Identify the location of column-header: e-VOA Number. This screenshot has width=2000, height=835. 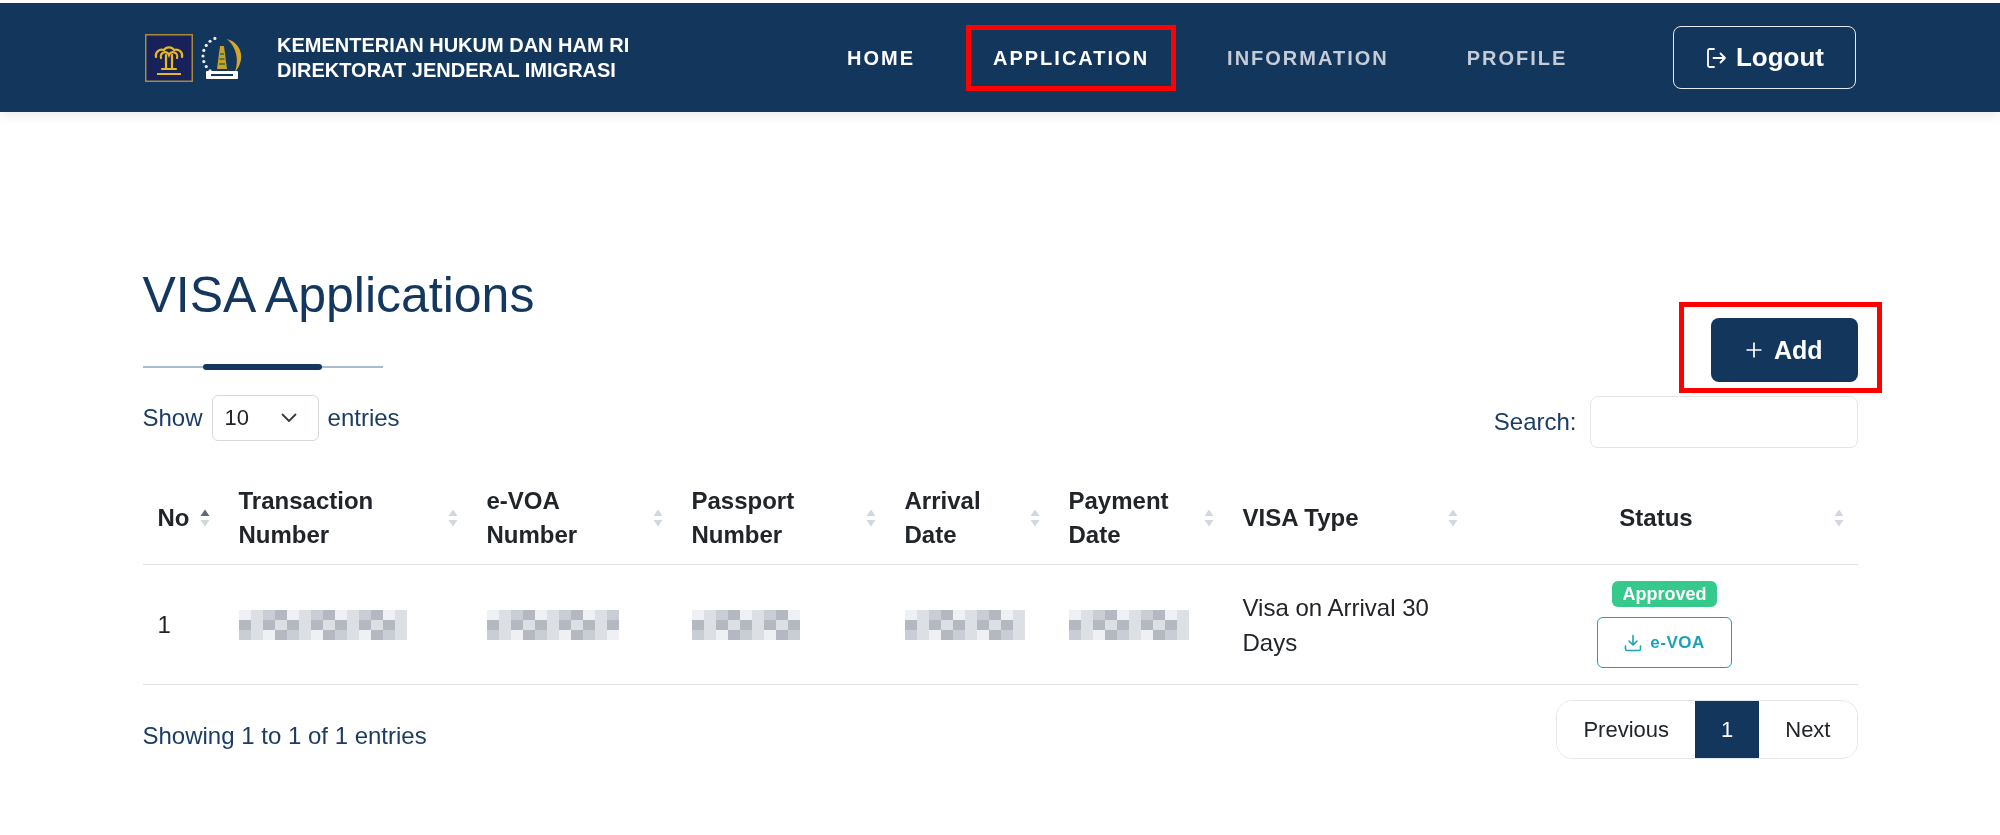
(565, 518).